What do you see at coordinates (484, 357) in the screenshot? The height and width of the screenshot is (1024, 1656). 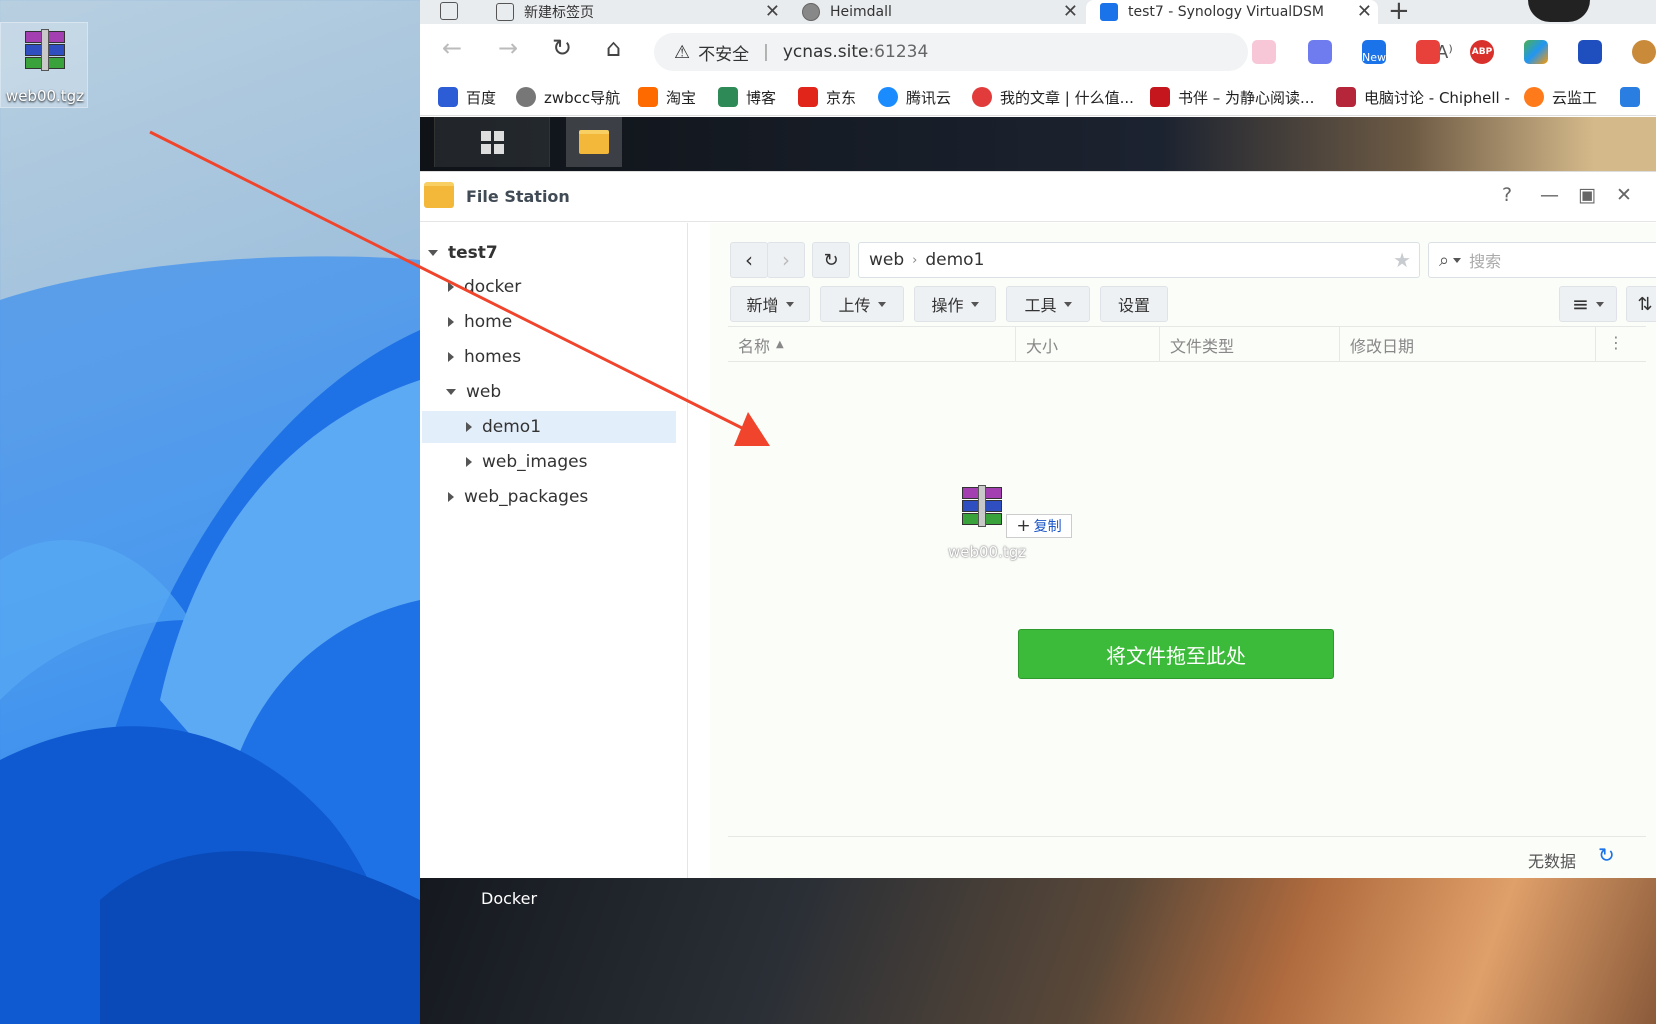 I see `tree-item-homes: homes` at bounding box center [484, 357].